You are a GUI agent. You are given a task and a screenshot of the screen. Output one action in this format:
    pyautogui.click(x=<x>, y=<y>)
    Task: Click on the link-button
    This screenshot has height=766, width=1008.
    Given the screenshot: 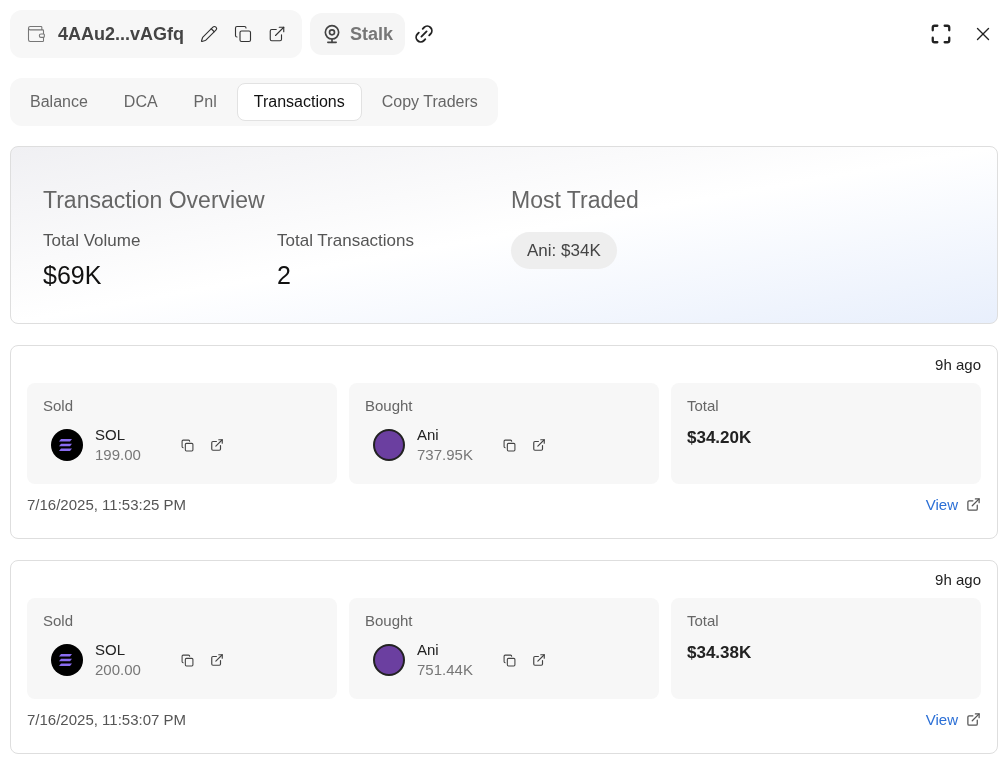 What is the action you would take?
    pyautogui.click(x=424, y=34)
    